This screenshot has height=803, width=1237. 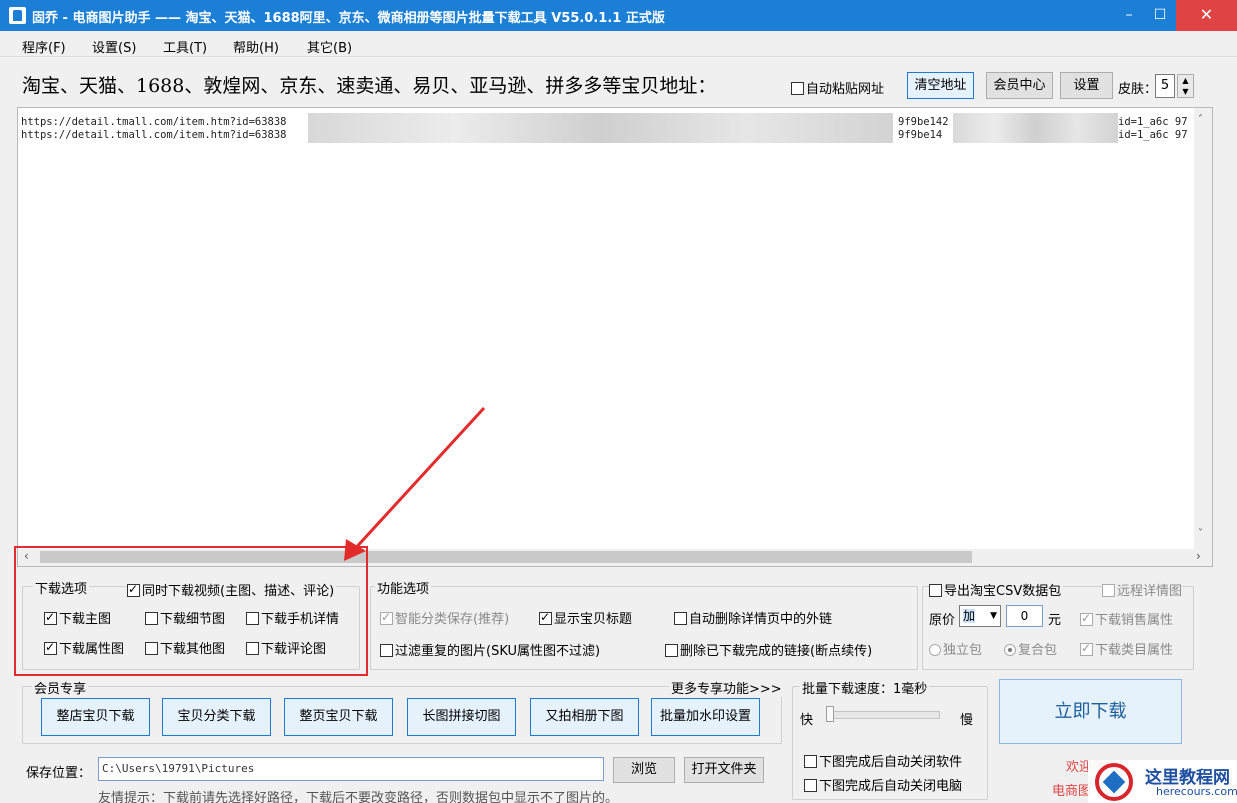 What do you see at coordinates (837, 87) in the screenshot?
I see `auto-paste-checkbox: 自动粘贴网址` at bounding box center [837, 87].